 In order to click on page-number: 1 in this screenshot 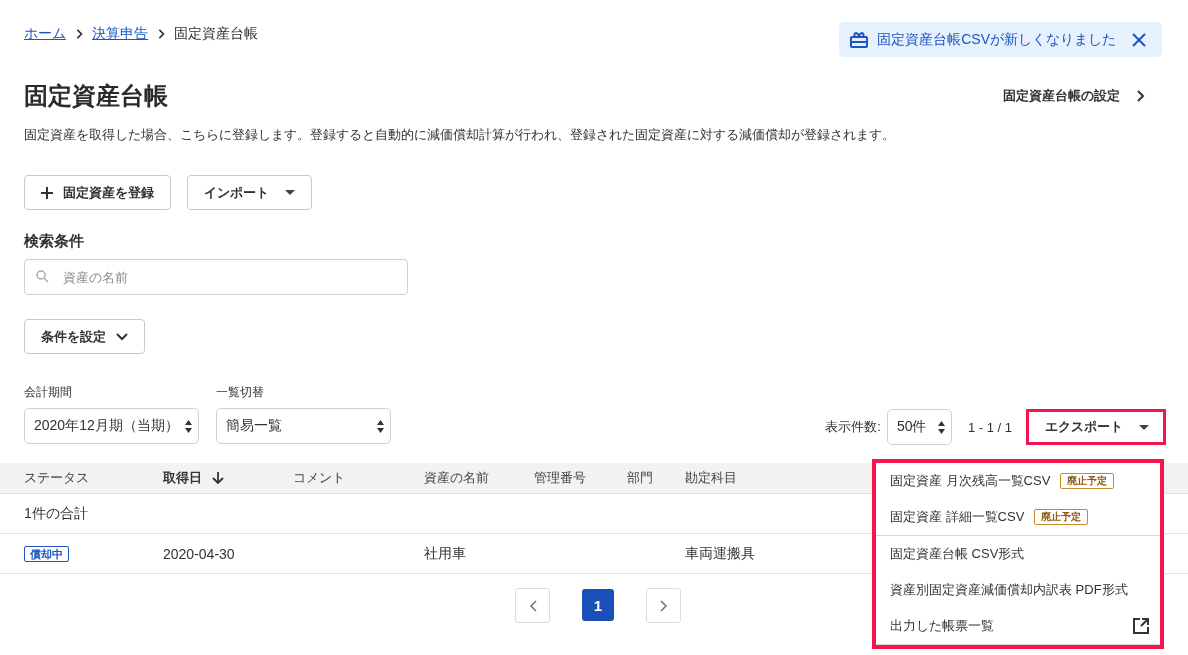, I will do `click(598, 605)`.